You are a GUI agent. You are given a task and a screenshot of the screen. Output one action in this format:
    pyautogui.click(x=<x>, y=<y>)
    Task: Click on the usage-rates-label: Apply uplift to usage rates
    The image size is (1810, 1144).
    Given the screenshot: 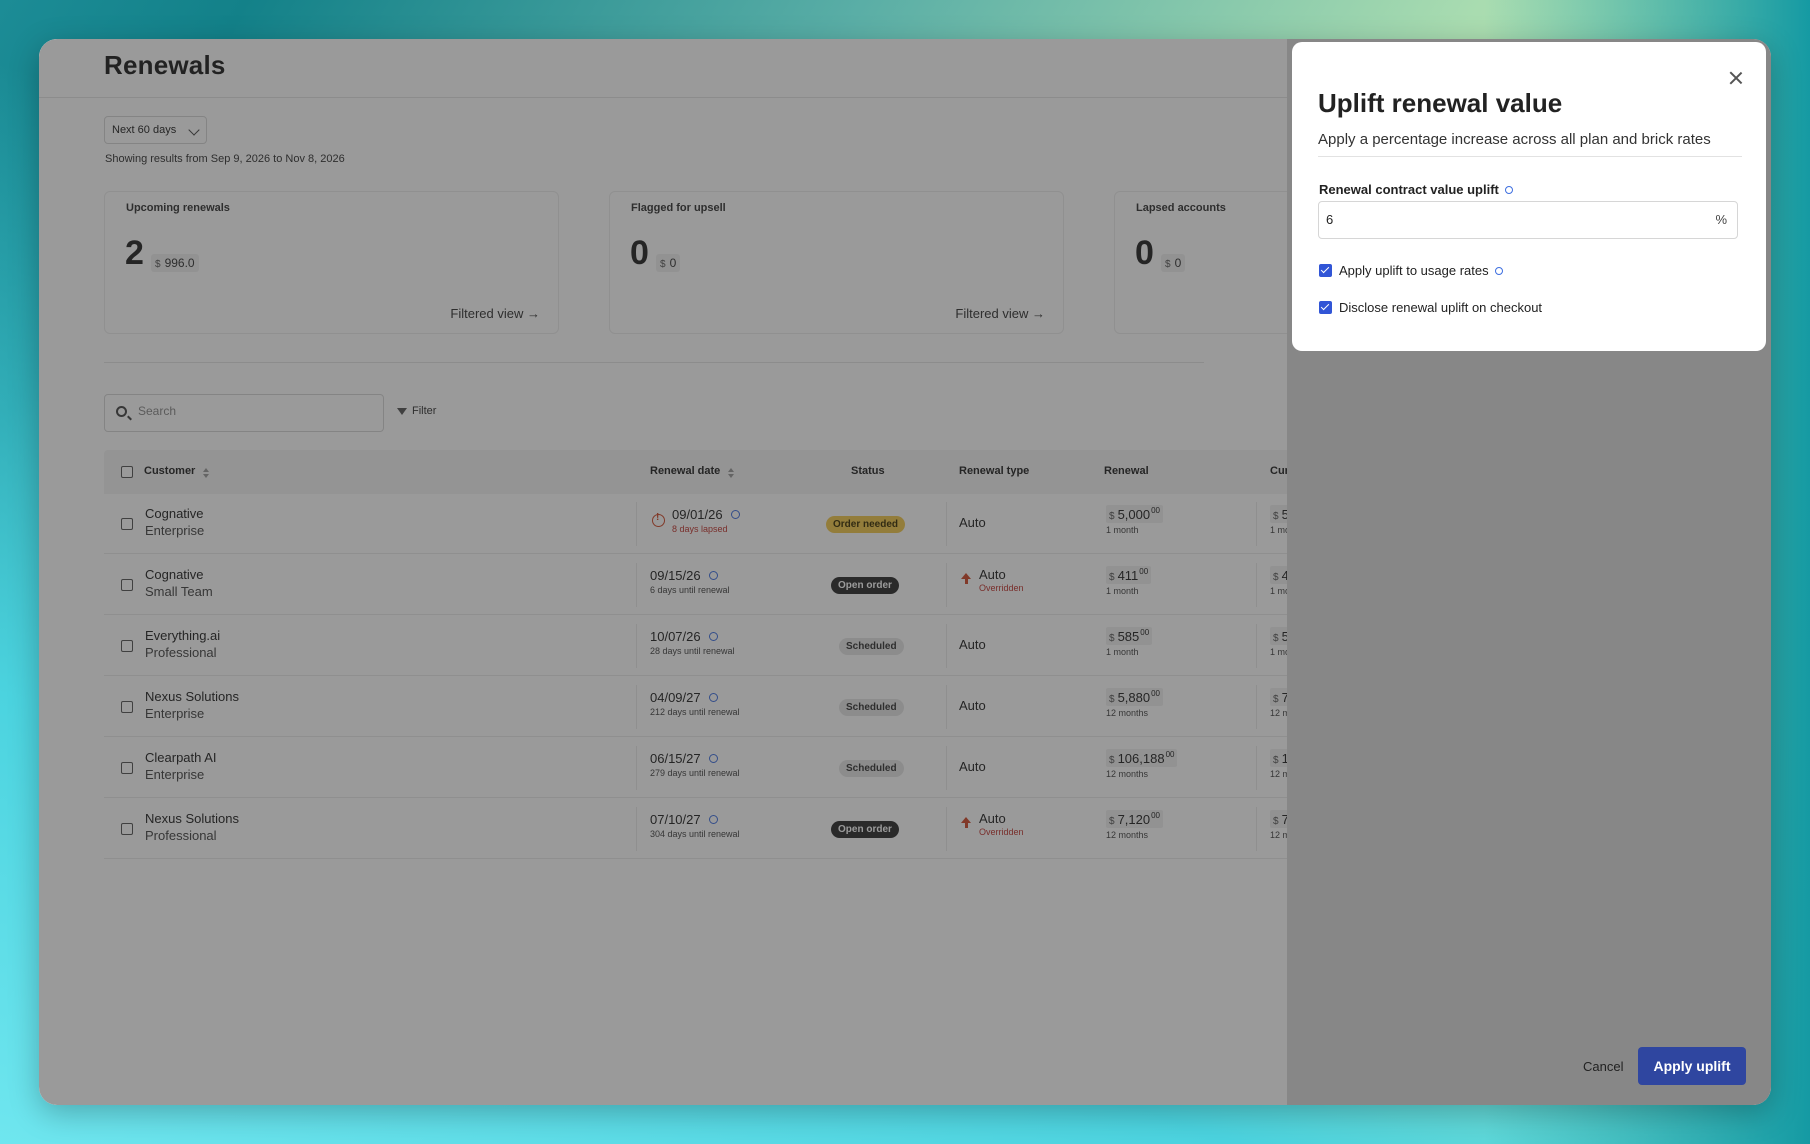 What is the action you would take?
    pyautogui.click(x=1421, y=270)
    